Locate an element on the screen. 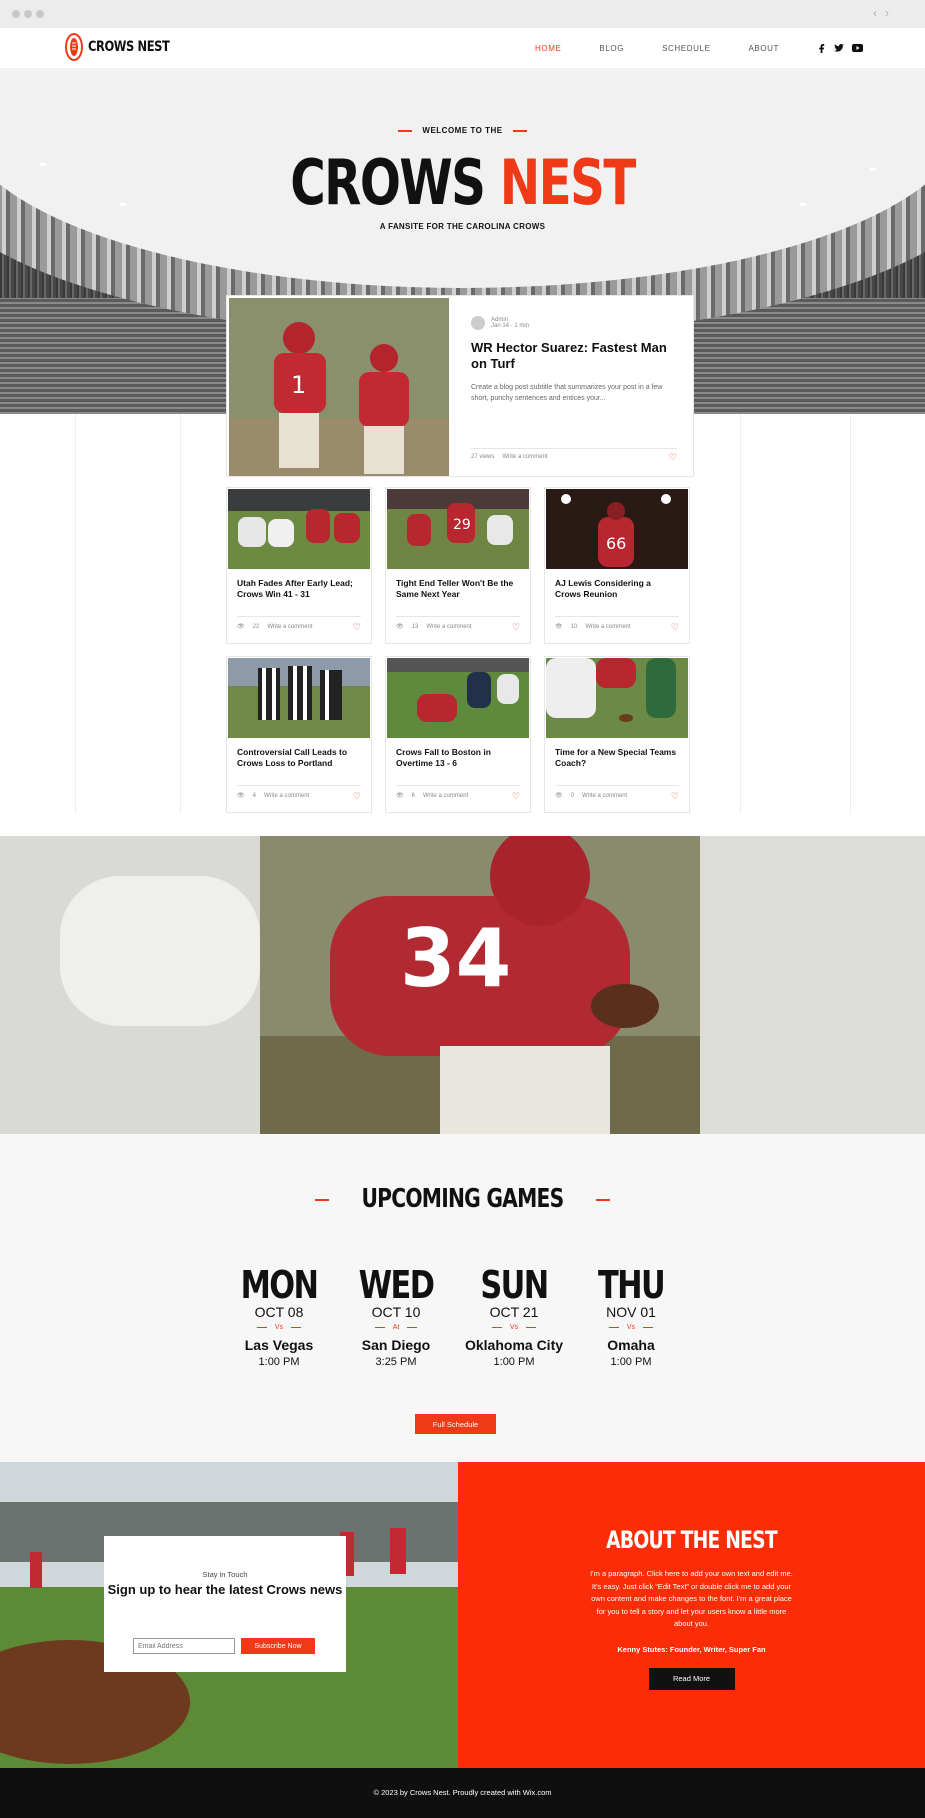 Image resolution: width=925 pixels, height=1818 pixels. post-meta: Admin Jan 14 · 1 min is located at coordinates (574, 323).